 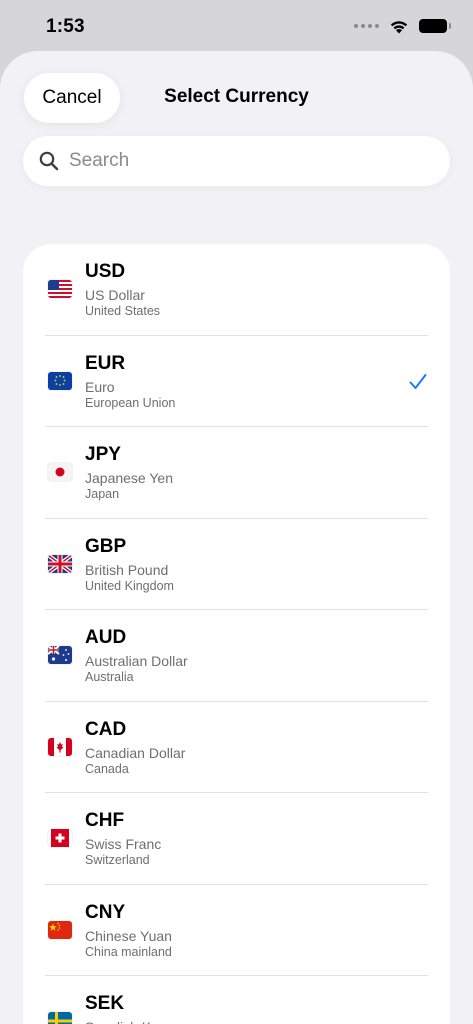 I want to click on currency-row-cad: CAD Canadian Dollar Canada, so click(x=236, y=747).